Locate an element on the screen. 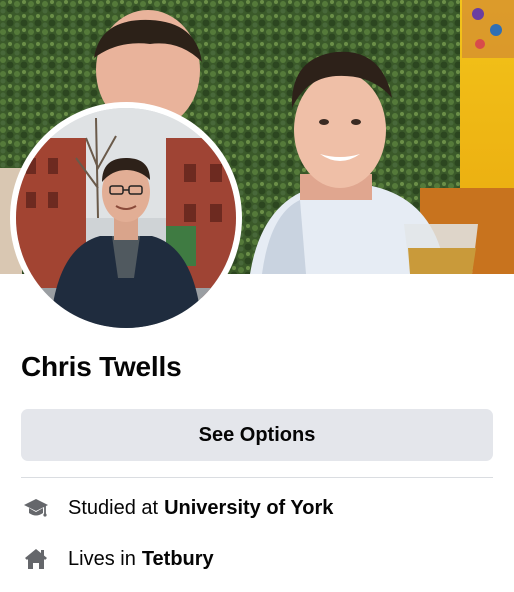 The height and width of the screenshot is (592, 514). residence-prefix: Lives in is located at coordinates (102, 558).